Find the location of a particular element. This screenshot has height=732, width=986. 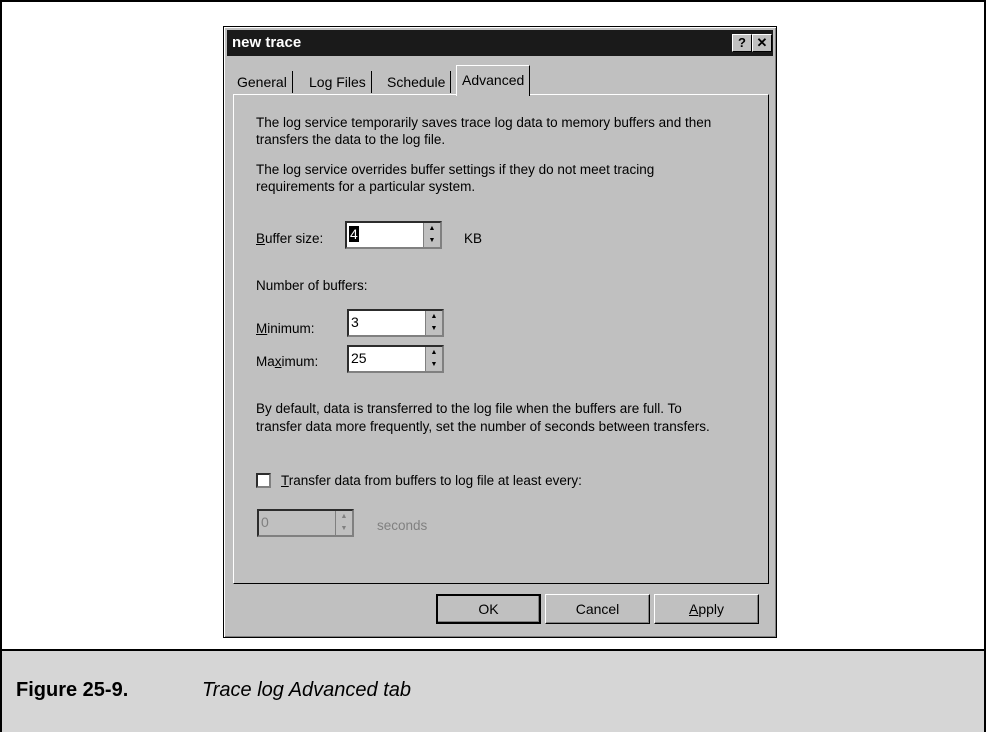

number-of-buffers-label: Number of buffers: is located at coordinates (312, 285).